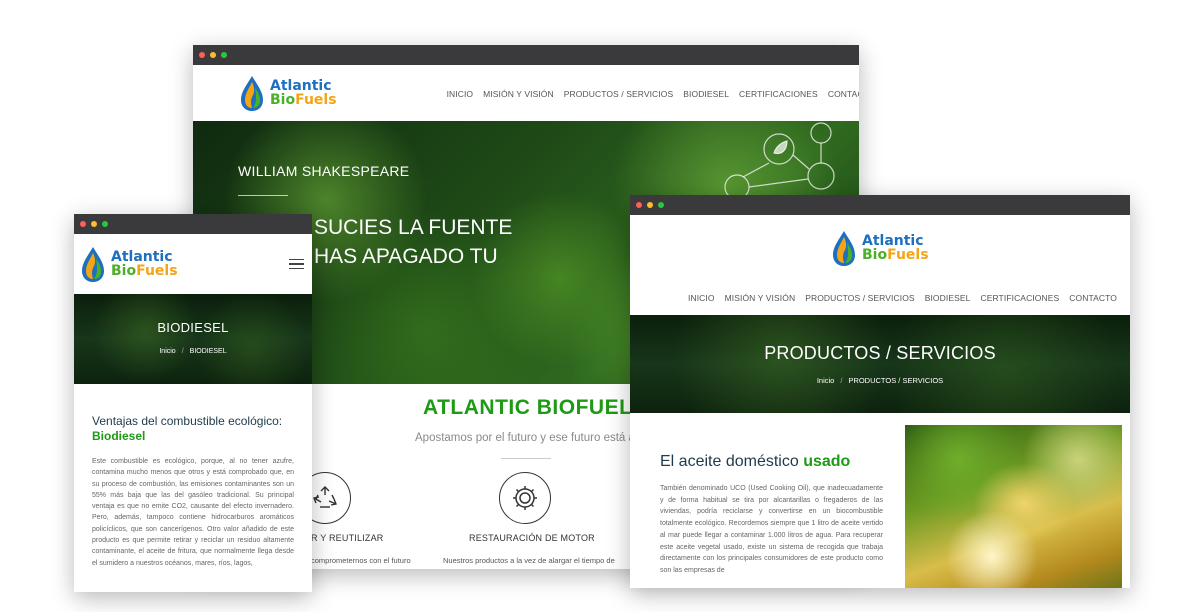 This screenshot has width=1200, height=612. What do you see at coordinates (193, 339) in the screenshot?
I see `page-banner: BIODIESEL Inicio / BIODIESEL` at bounding box center [193, 339].